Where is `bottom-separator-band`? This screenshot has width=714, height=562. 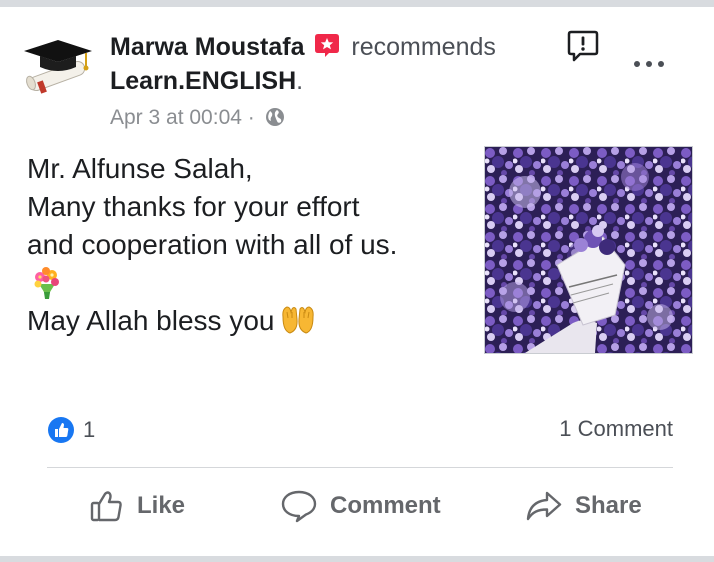 bottom-separator-band is located at coordinates (357, 559).